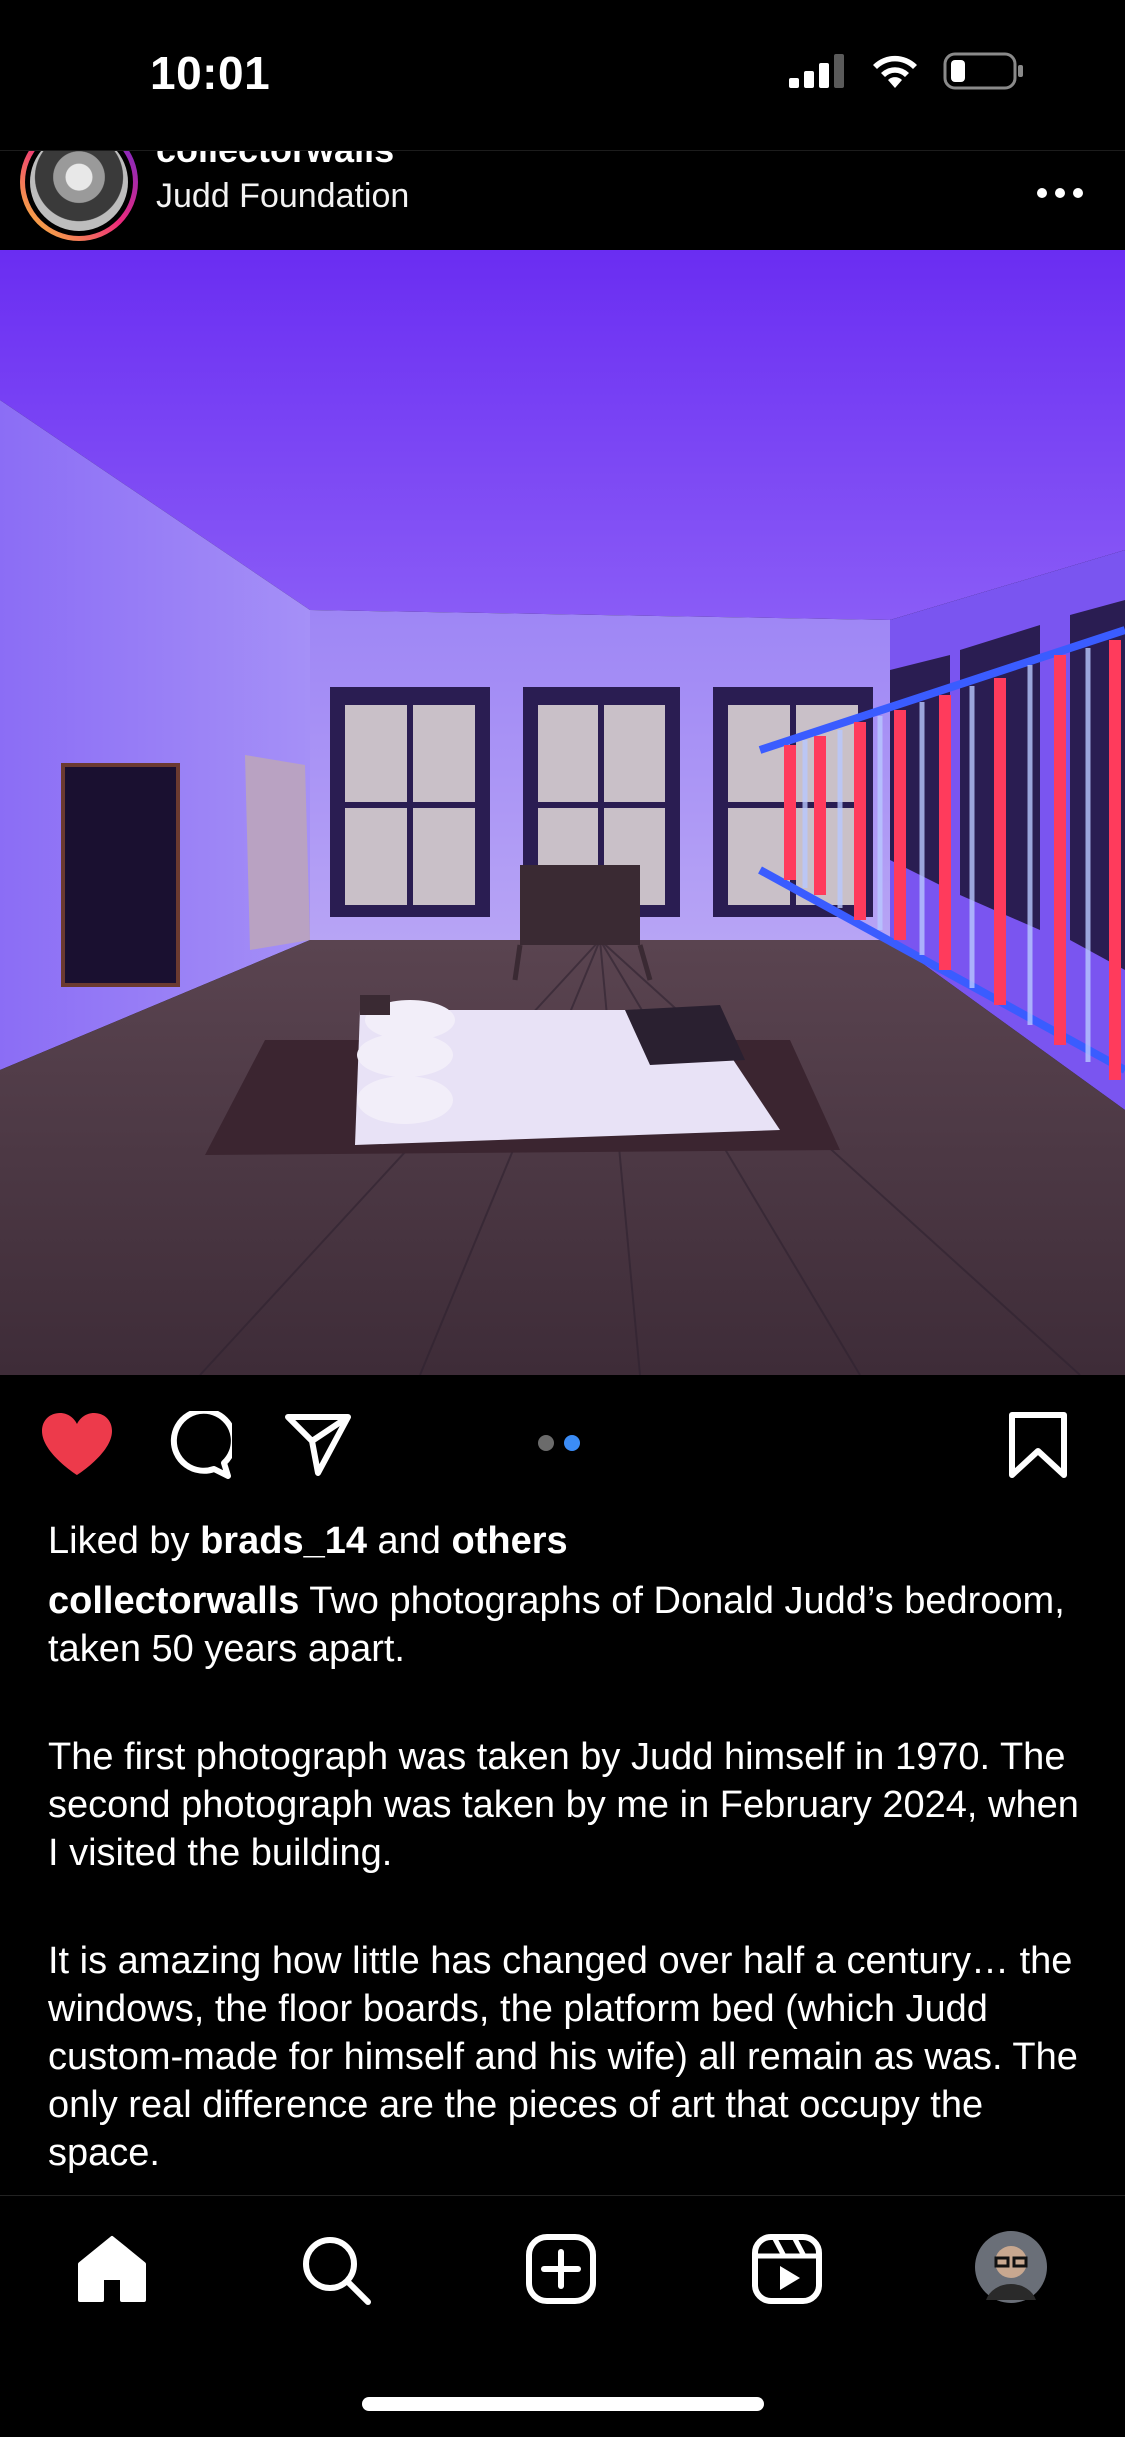  I want to click on likes-middle: and, so click(409, 1541).